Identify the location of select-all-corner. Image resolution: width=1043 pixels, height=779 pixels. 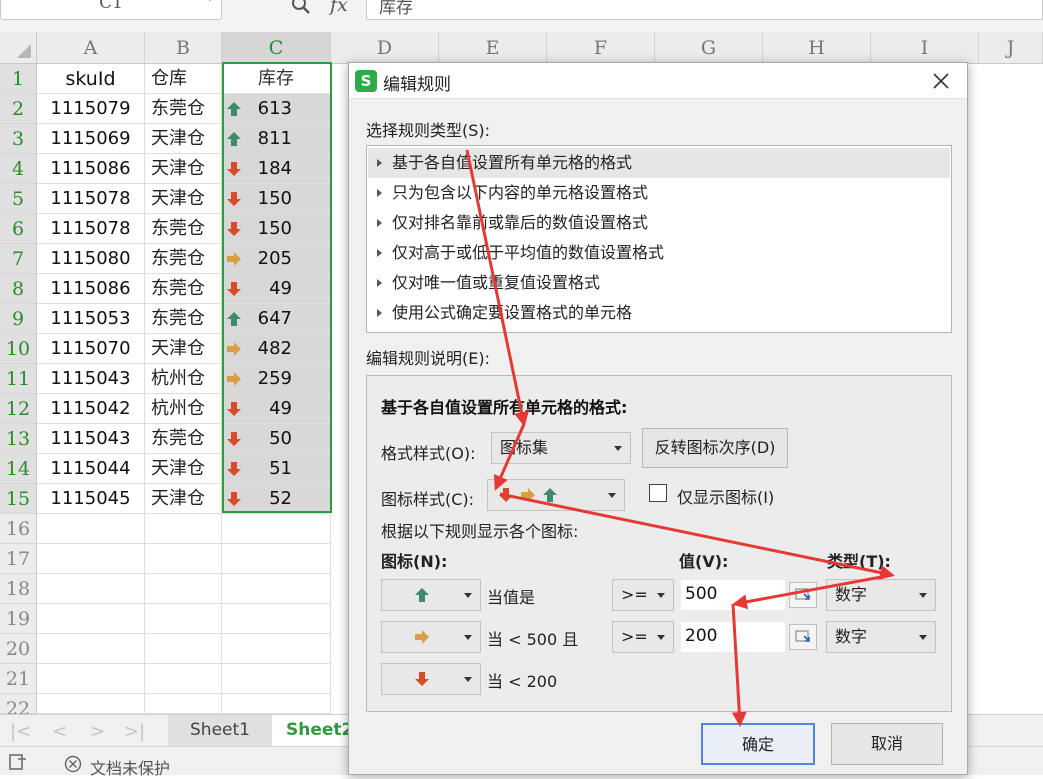
(18, 48).